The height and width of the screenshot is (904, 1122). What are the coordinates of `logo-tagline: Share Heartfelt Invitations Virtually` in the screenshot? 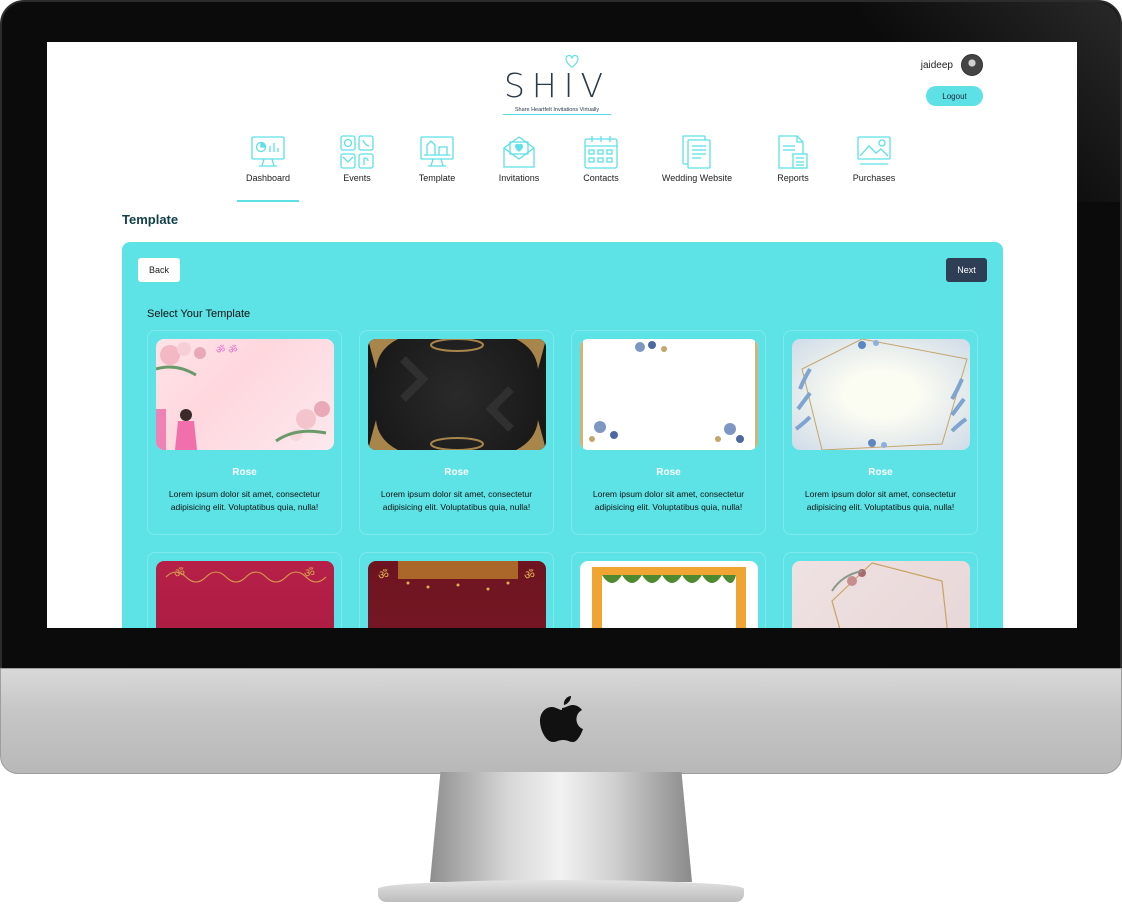 It's located at (557, 111).